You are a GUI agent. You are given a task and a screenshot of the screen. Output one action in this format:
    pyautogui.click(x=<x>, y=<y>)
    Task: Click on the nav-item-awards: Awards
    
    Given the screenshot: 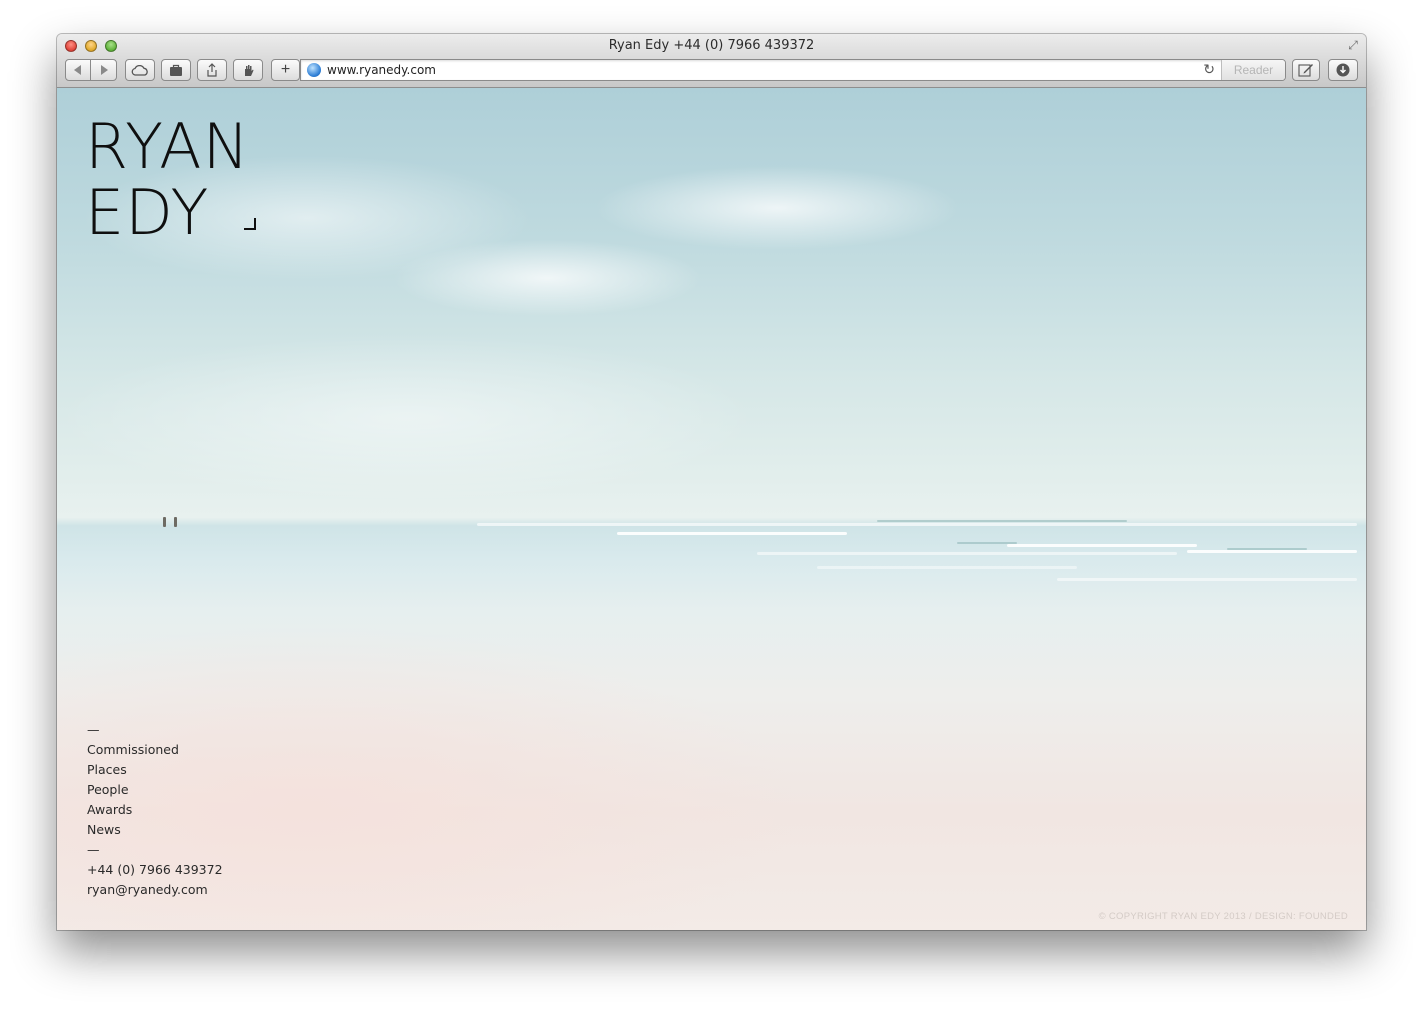 What is the action you would take?
    pyautogui.click(x=155, y=810)
    